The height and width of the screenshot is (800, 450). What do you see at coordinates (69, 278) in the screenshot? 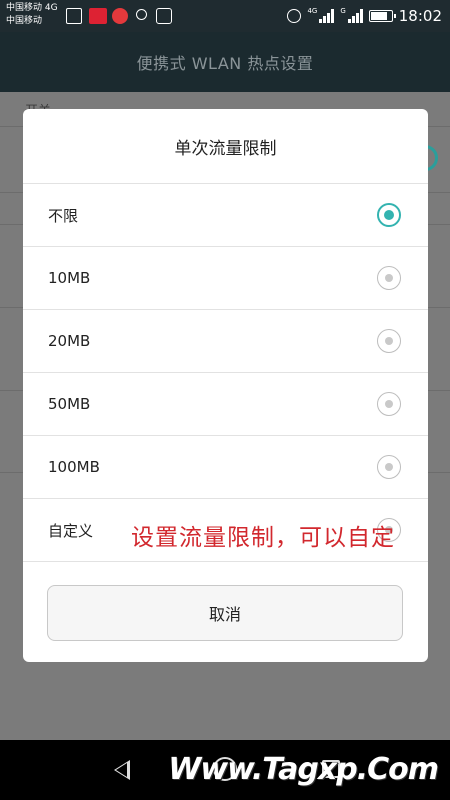
I see `option-label: 10MB` at bounding box center [69, 278].